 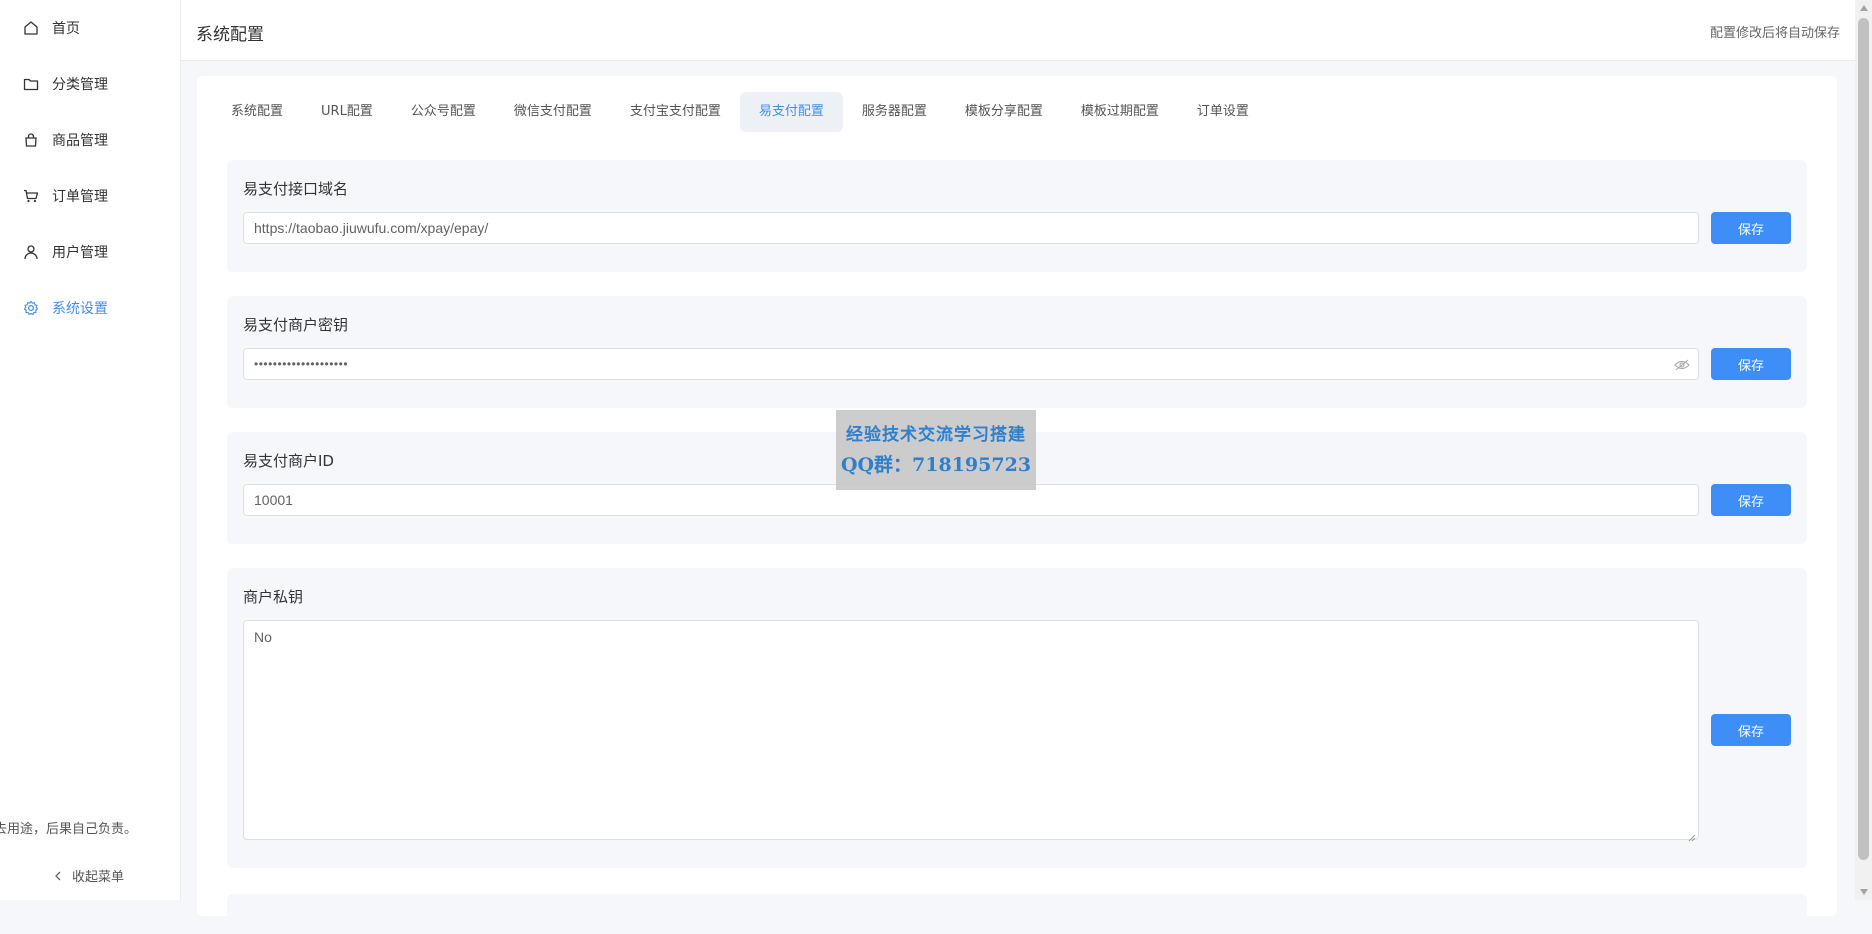 What do you see at coordinates (936, 435) in the screenshot?
I see `watermark-line1: 经验技术交流学习搭建` at bounding box center [936, 435].